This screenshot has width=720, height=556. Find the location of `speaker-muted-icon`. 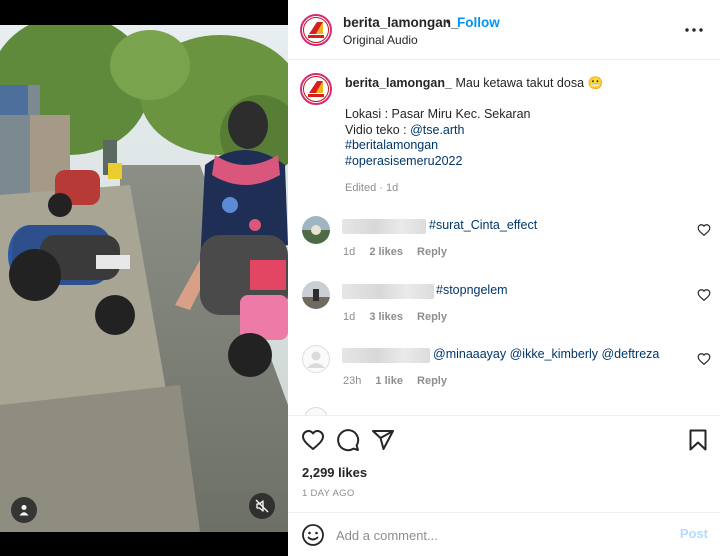

speaker-muted-icon is located at coordinates (262, 506).